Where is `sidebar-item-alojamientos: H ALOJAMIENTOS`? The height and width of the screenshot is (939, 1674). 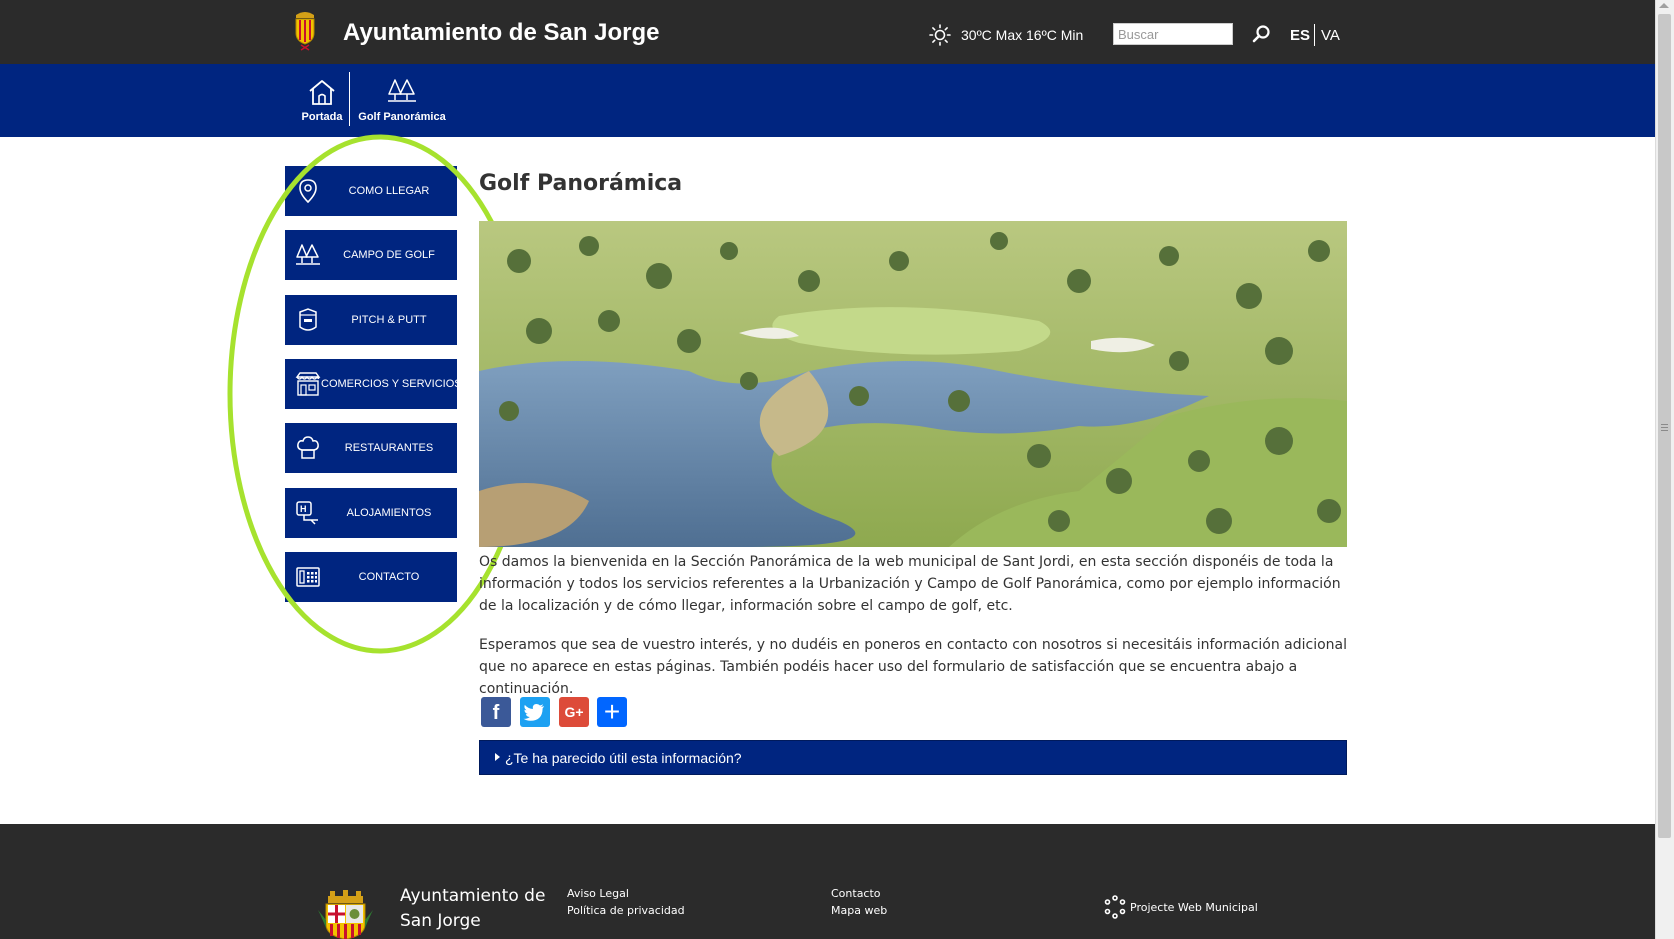
sidebar-item-alojamientos: H ALOJAMIENTOS is located at coordinates (371, 513).